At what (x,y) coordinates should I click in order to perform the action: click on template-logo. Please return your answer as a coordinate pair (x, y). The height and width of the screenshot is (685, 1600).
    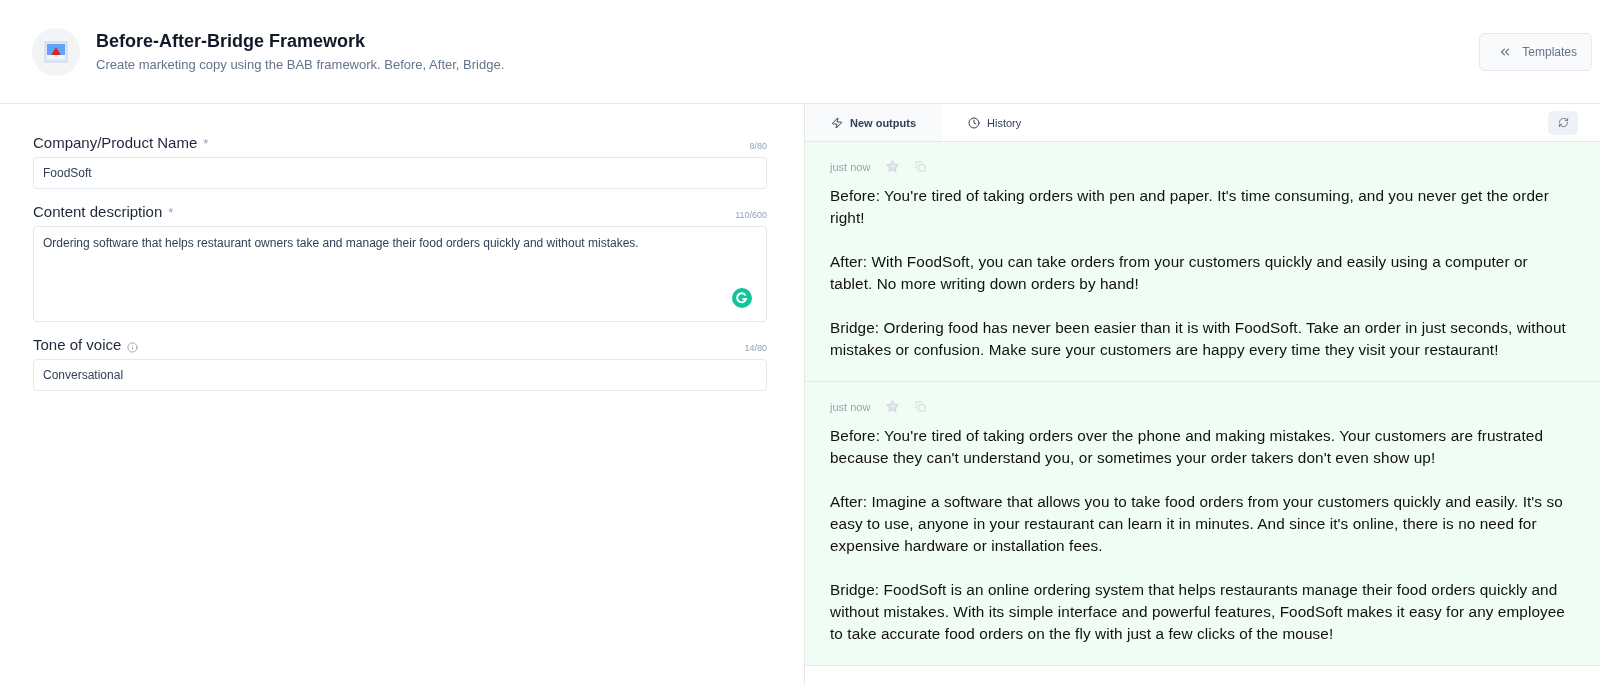
    Looking at the image, I should click on (56, 51).